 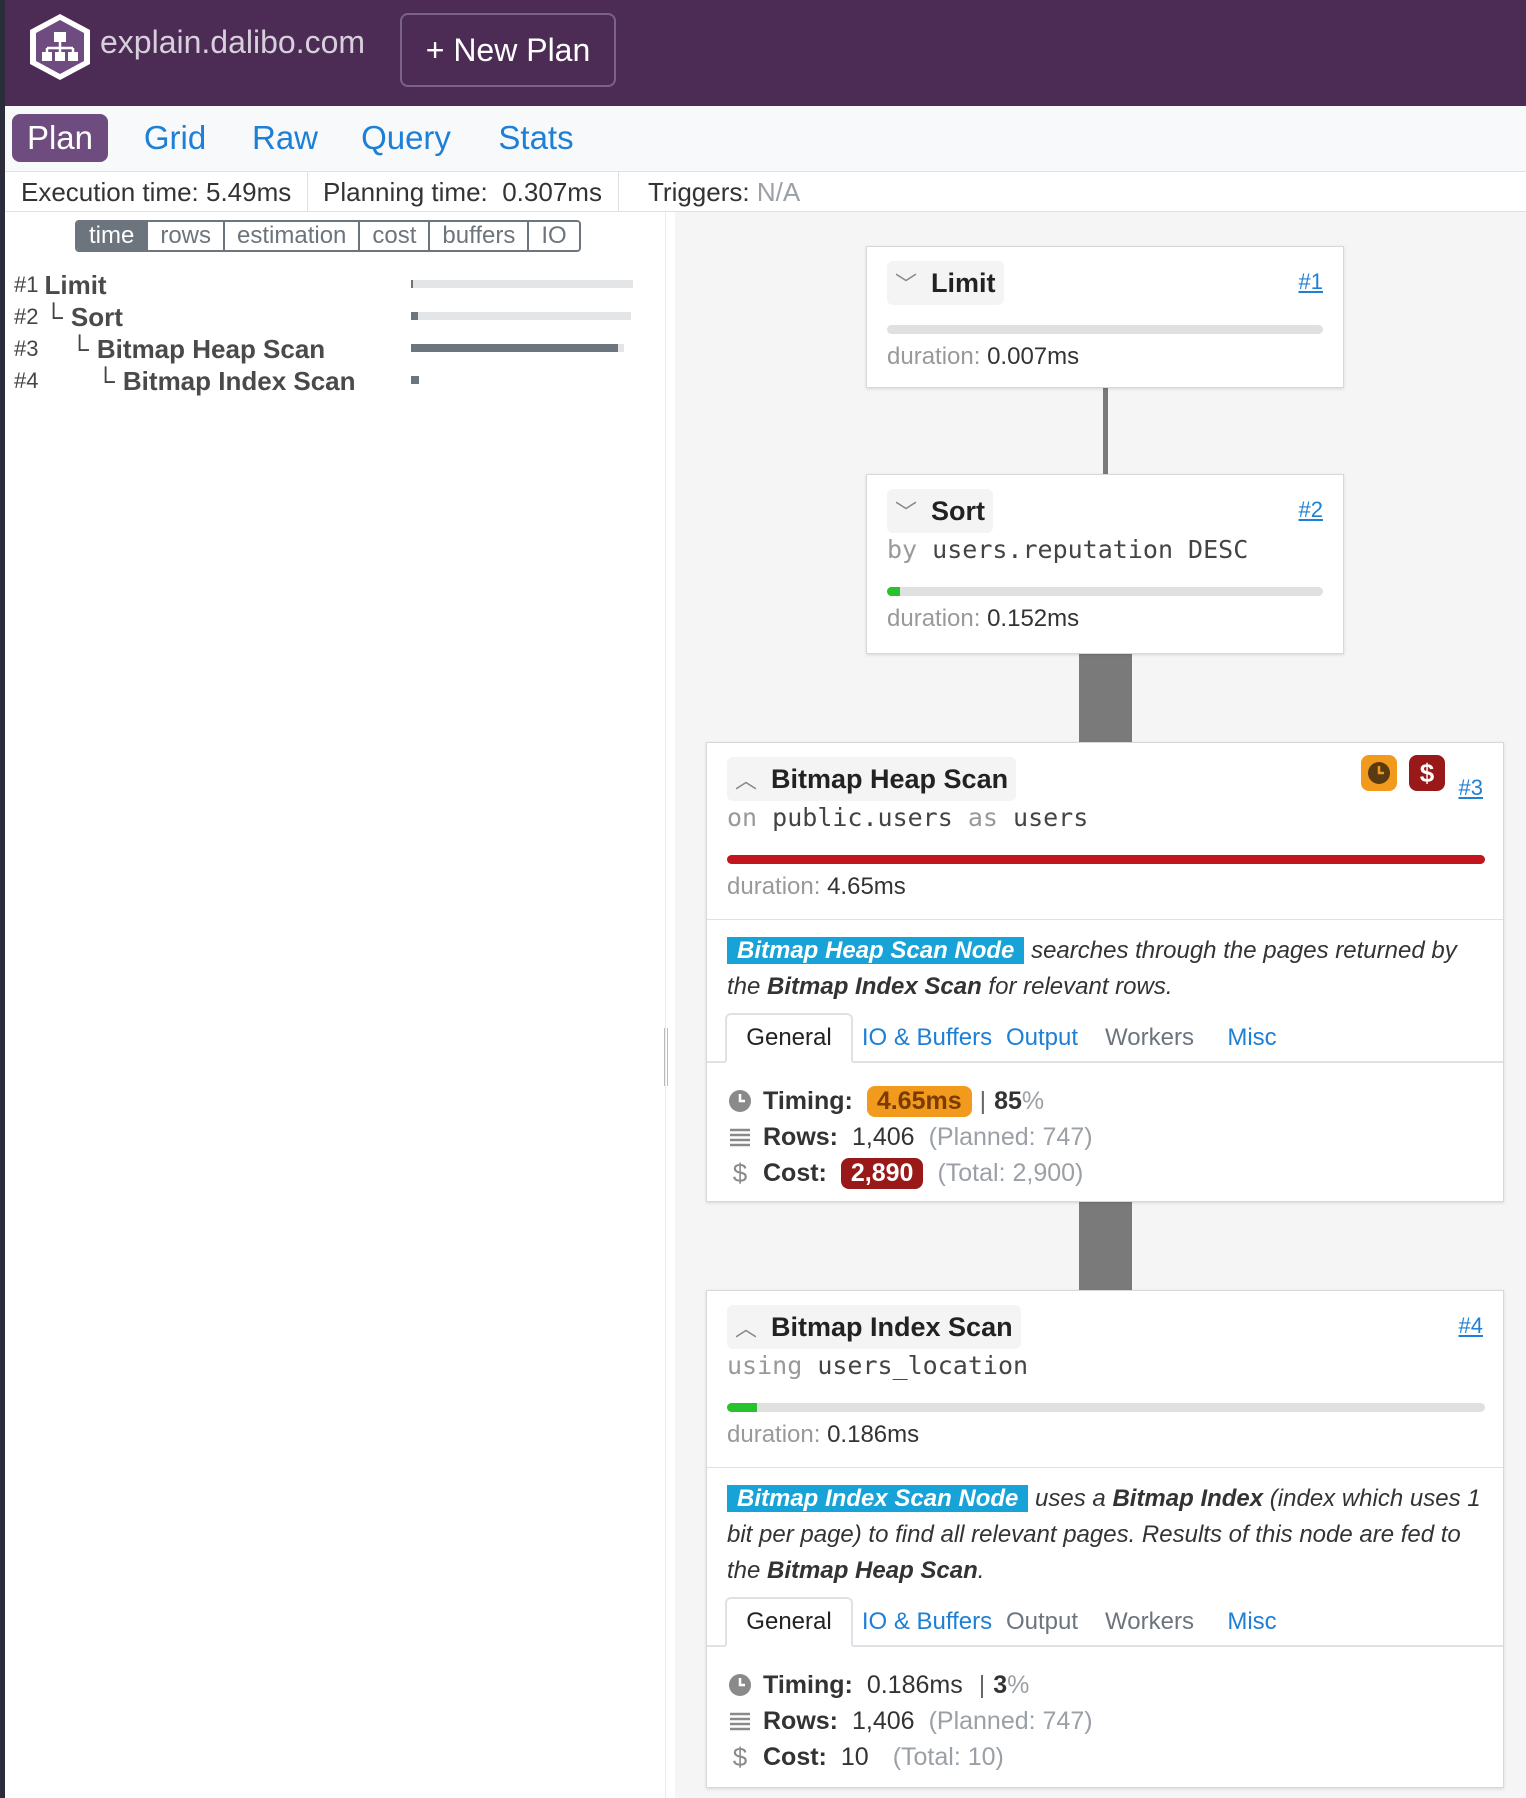 What do you see at coordinates (232, 42) in the screenshot?
I see `brand-link: explain.dalibo.com` at bounding box center [232, 42].